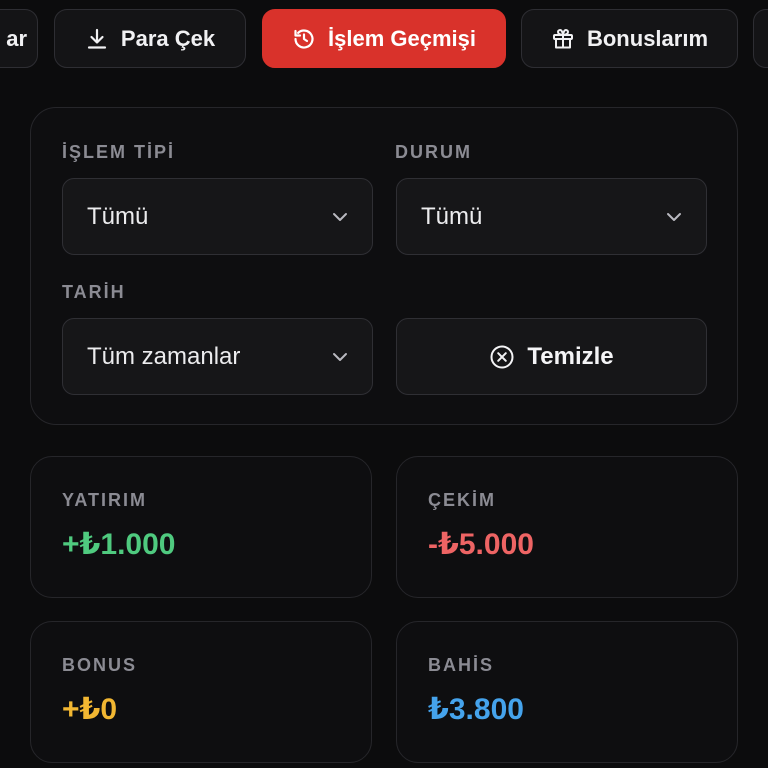  What do you see at coordinates (168, 38) in the screenshot?
I see `tab-label: Para Çek` at bounding box center [168, 38].